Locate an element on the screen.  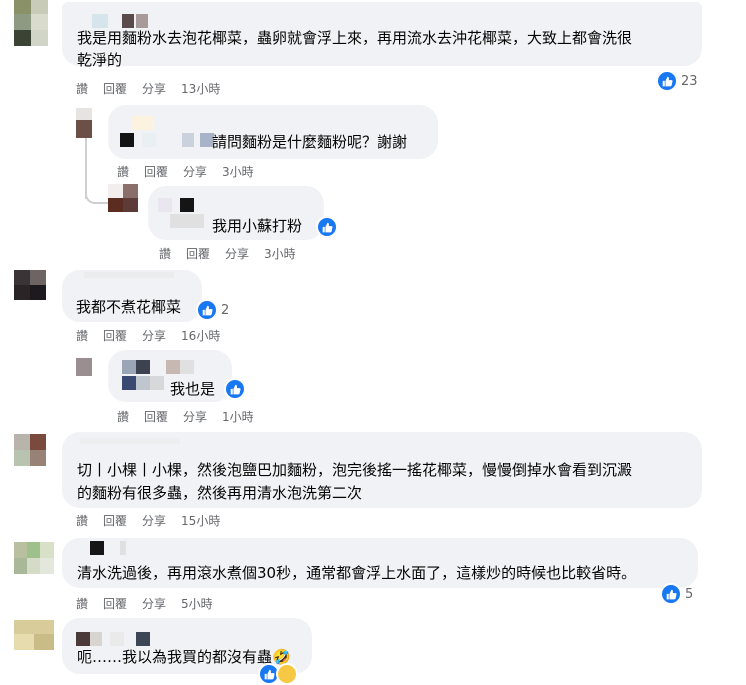
reaction-count: 5 is located at coordinates (676, 594).